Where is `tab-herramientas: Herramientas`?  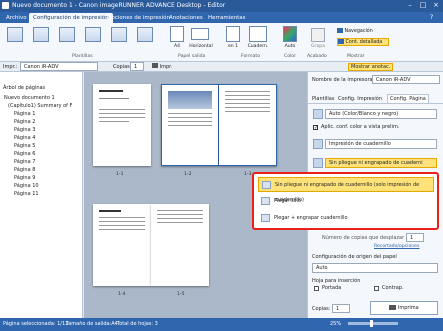 tab-herramientas: Herramientas is located at coordinates (226, 18).